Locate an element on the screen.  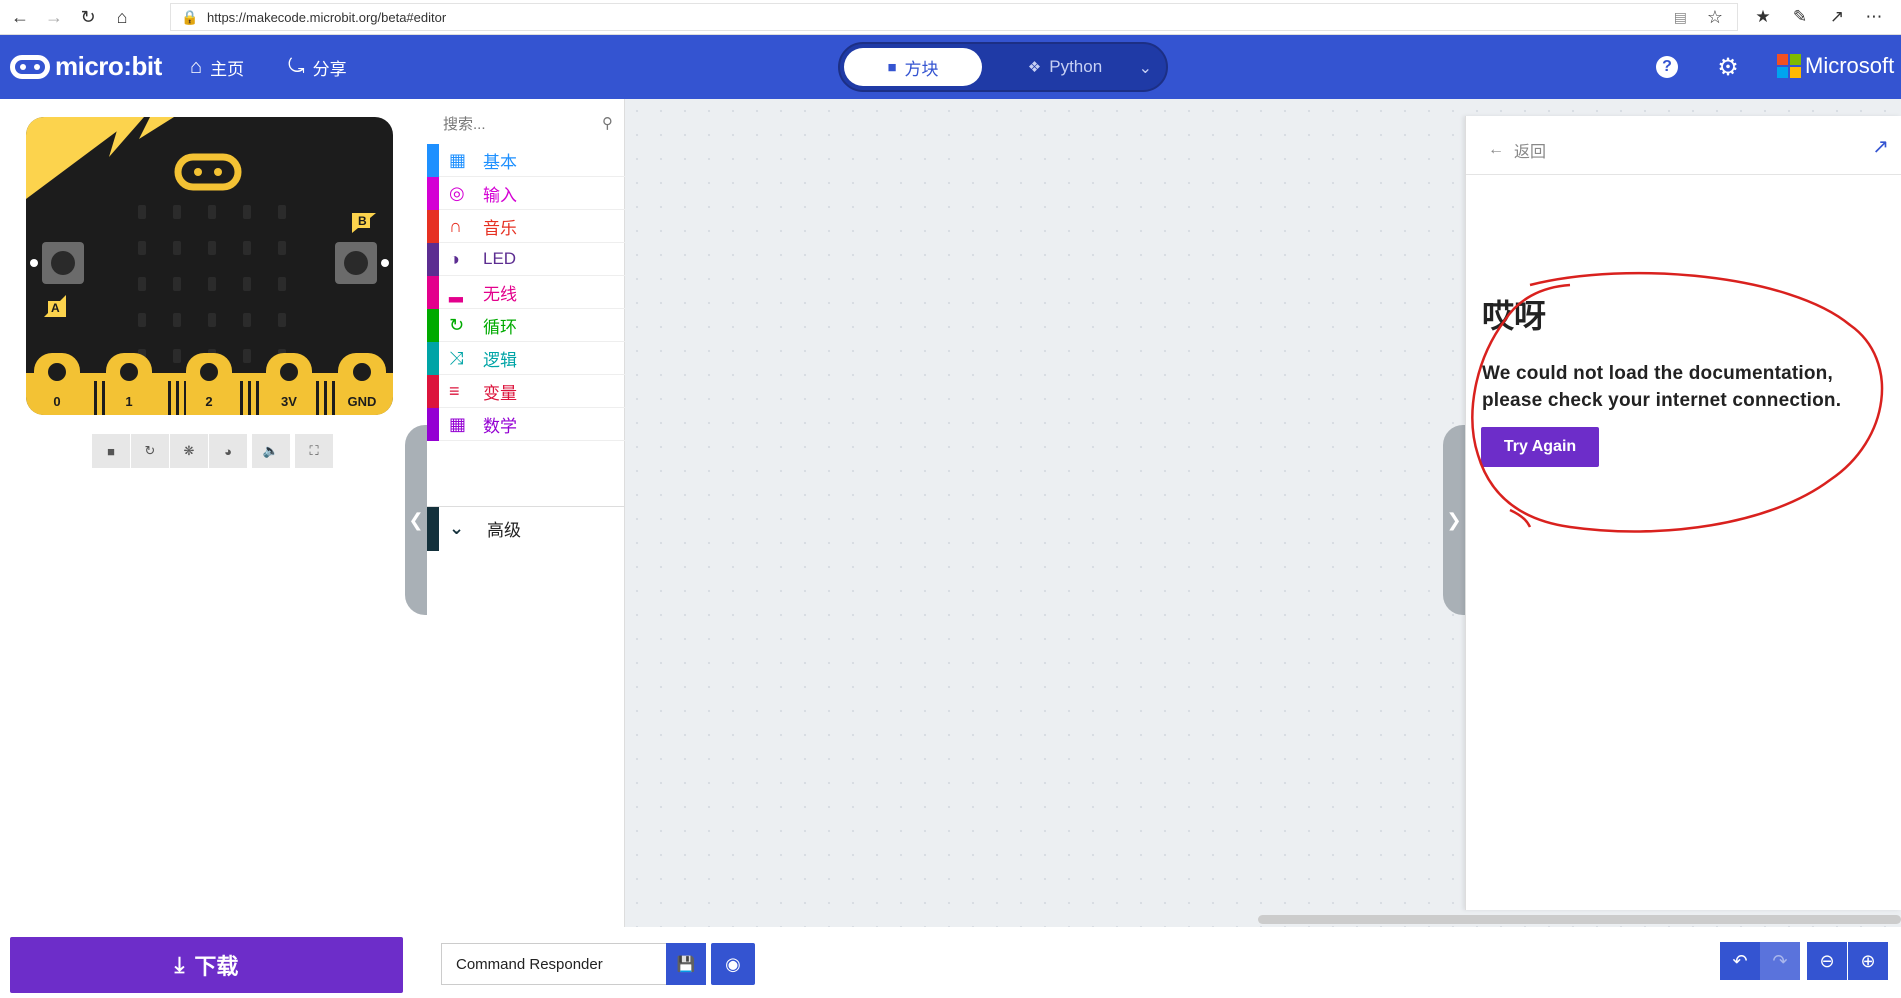
save-button: 💾 is located at coordinates (686, 964).